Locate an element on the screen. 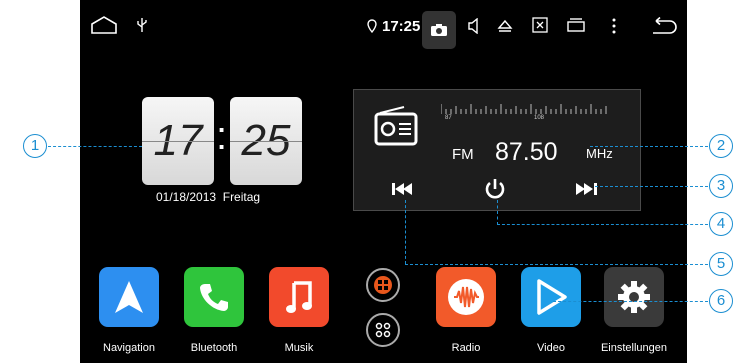  apps-grid-icon is located at coordinates (383, 285).